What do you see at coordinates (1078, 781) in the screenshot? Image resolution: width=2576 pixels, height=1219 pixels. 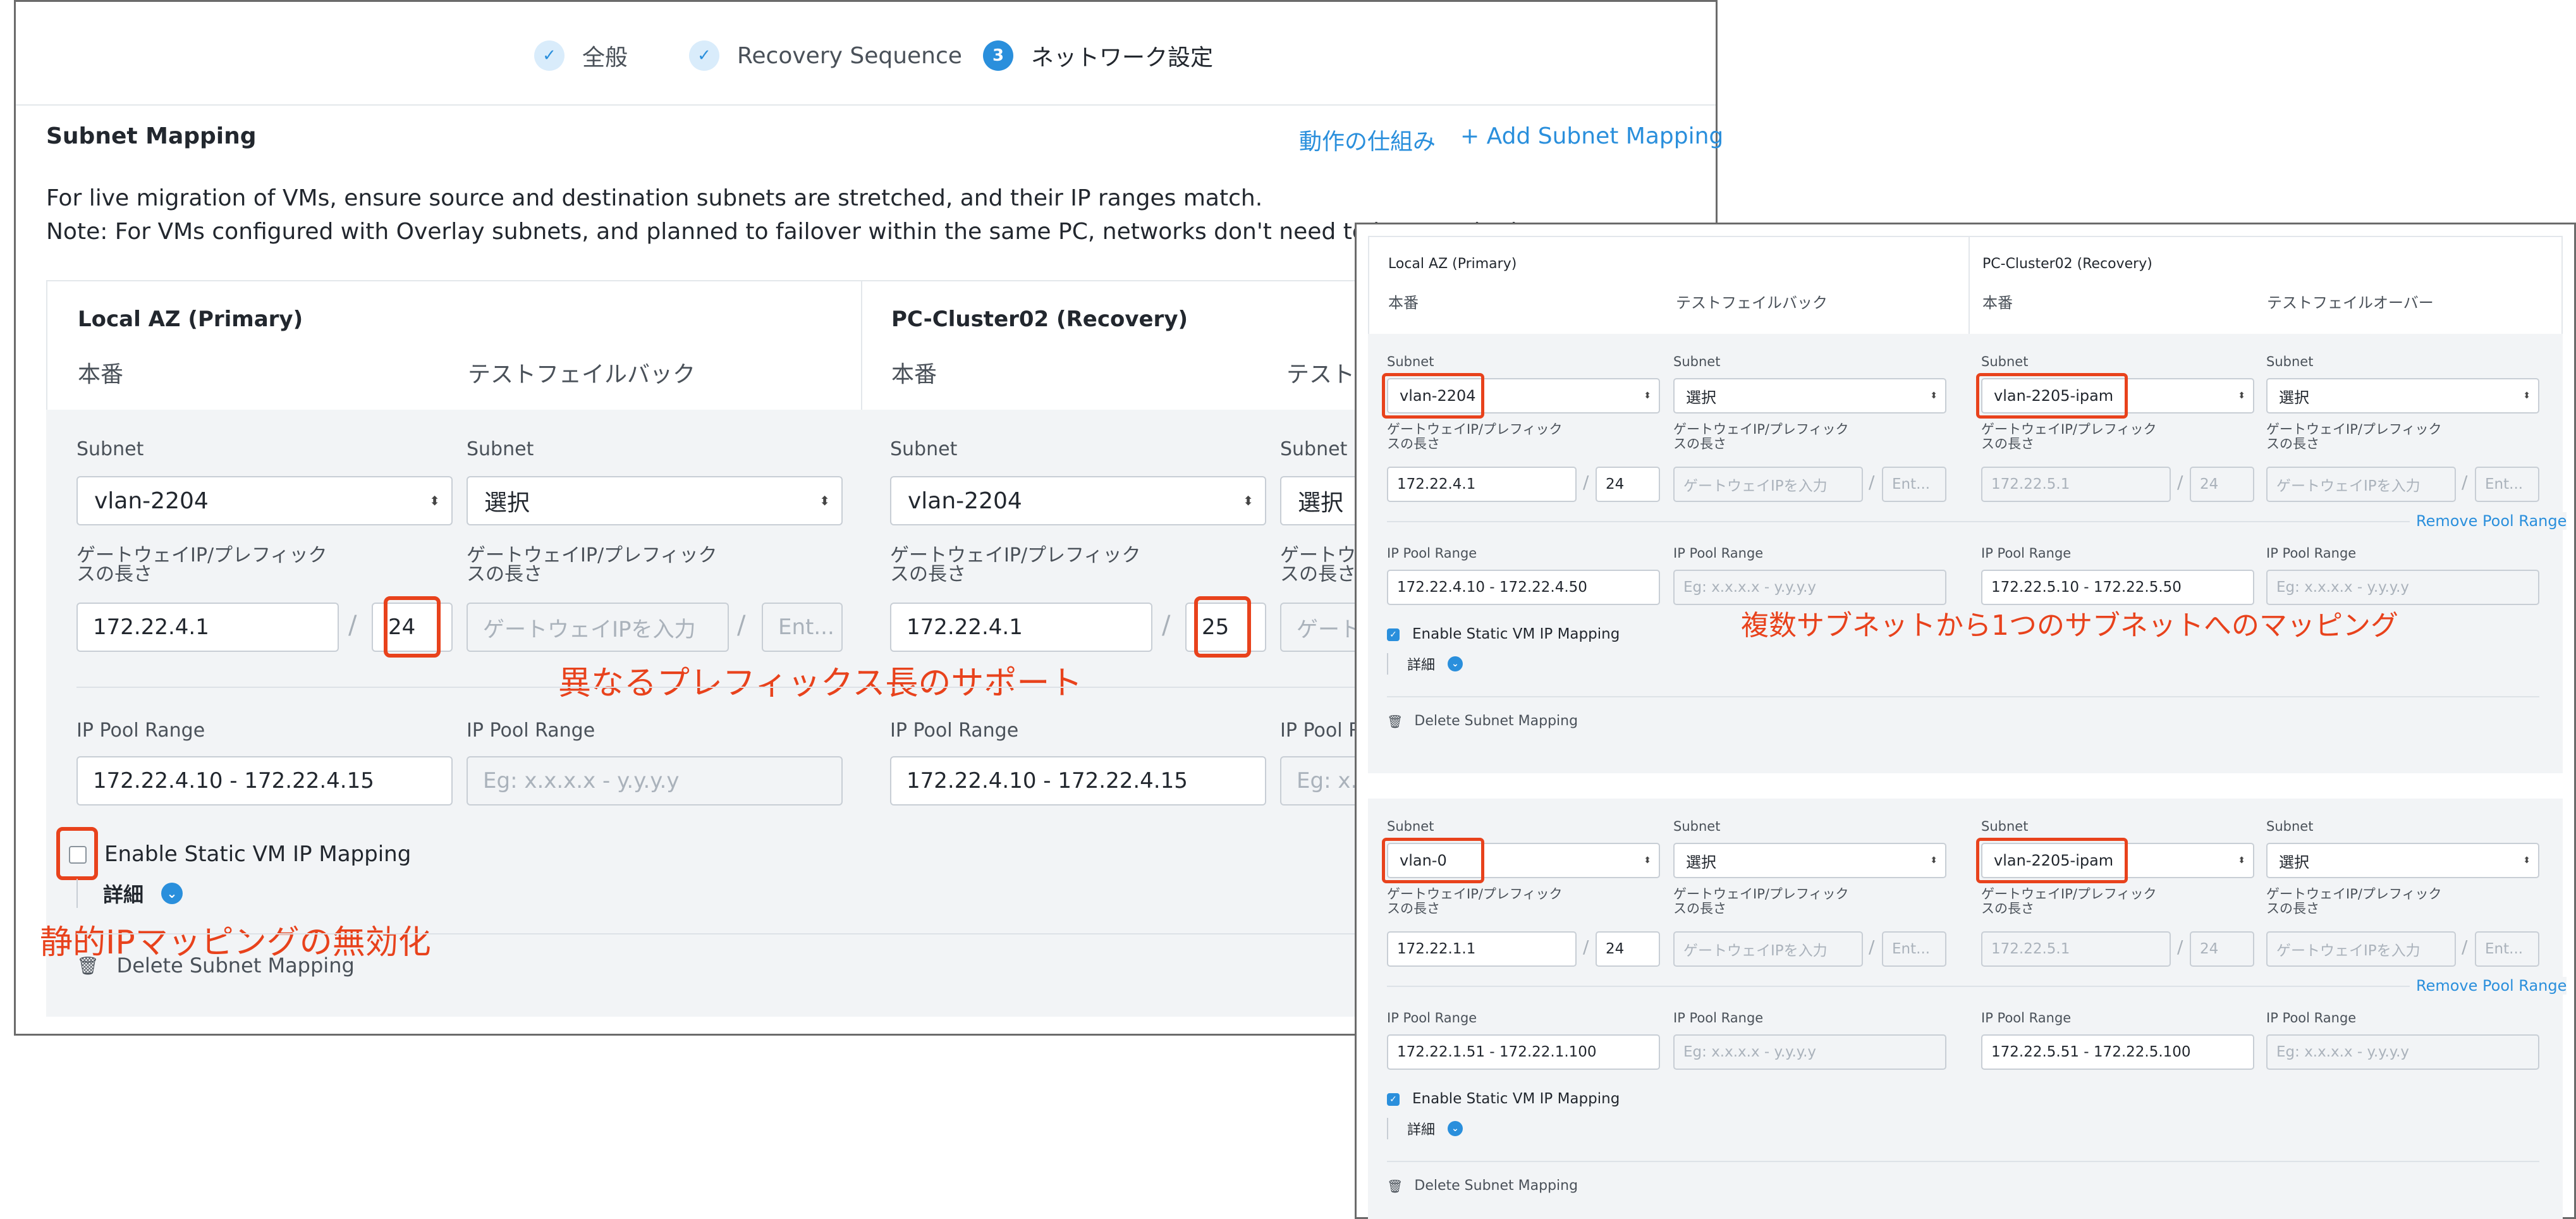 I see `recovery-pool-input: 172.22.4.10 - 172.22.4.15` at bounding box center [1078, 781].